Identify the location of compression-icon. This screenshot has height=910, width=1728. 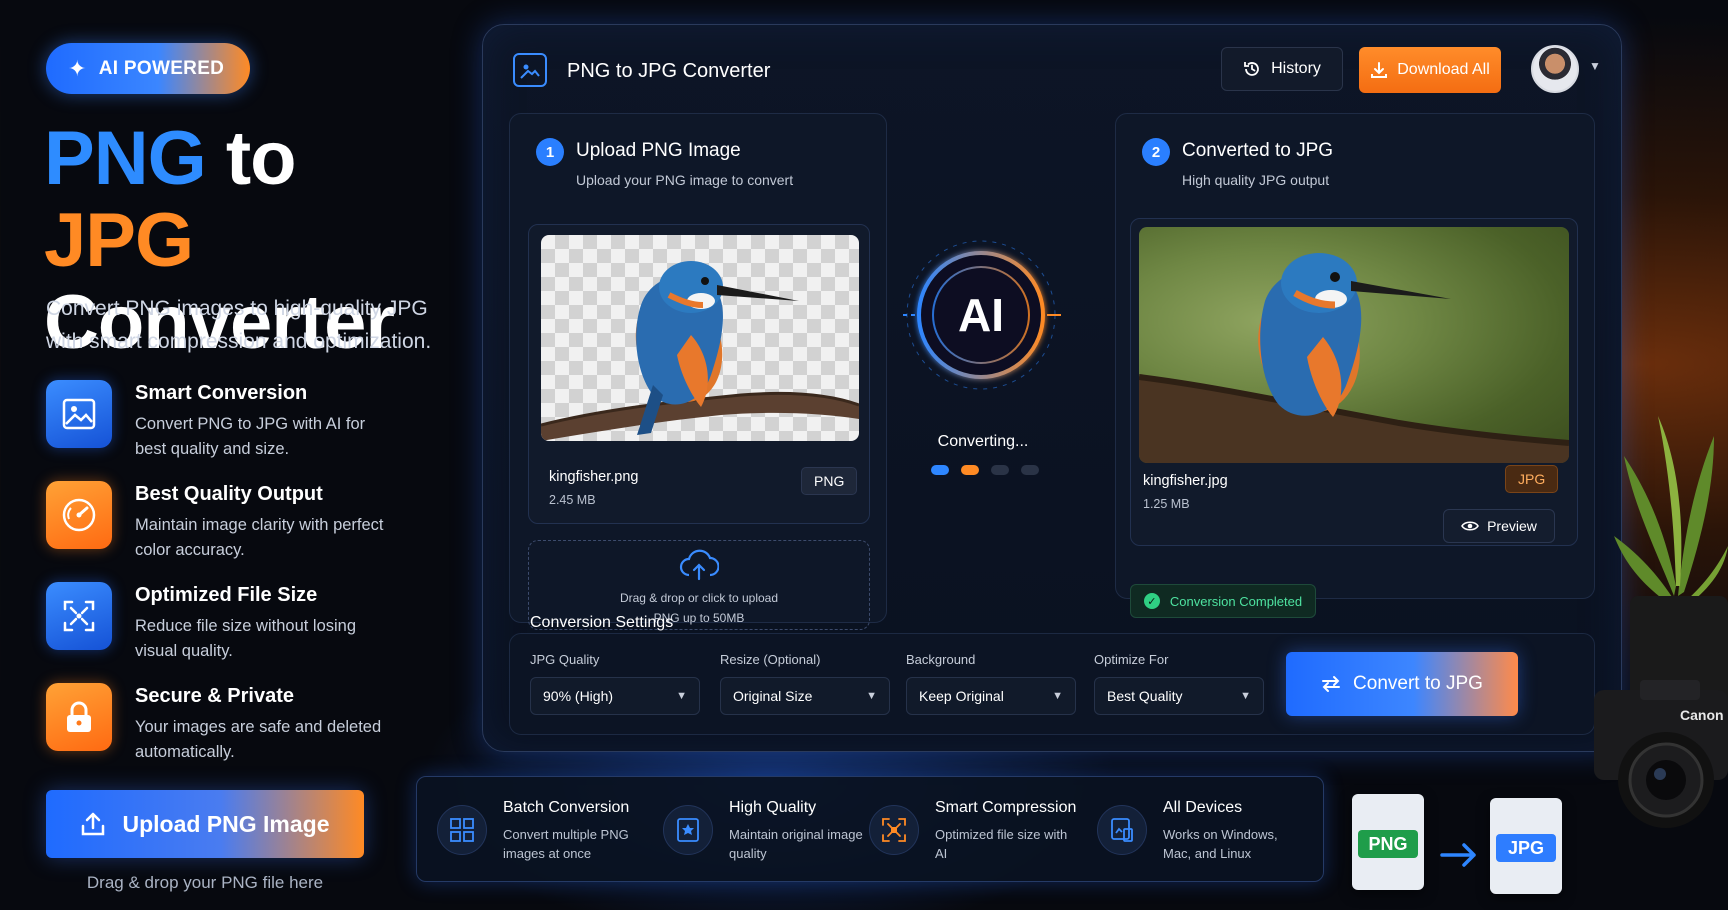
(894, 830).